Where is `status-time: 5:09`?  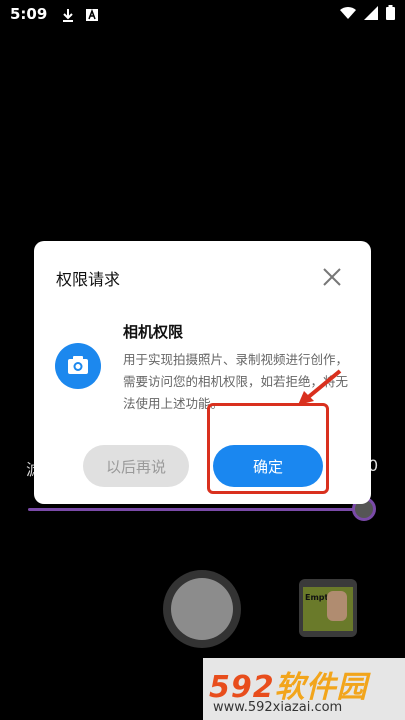
status-time: 5:09 is located at coordinates (29, 14).